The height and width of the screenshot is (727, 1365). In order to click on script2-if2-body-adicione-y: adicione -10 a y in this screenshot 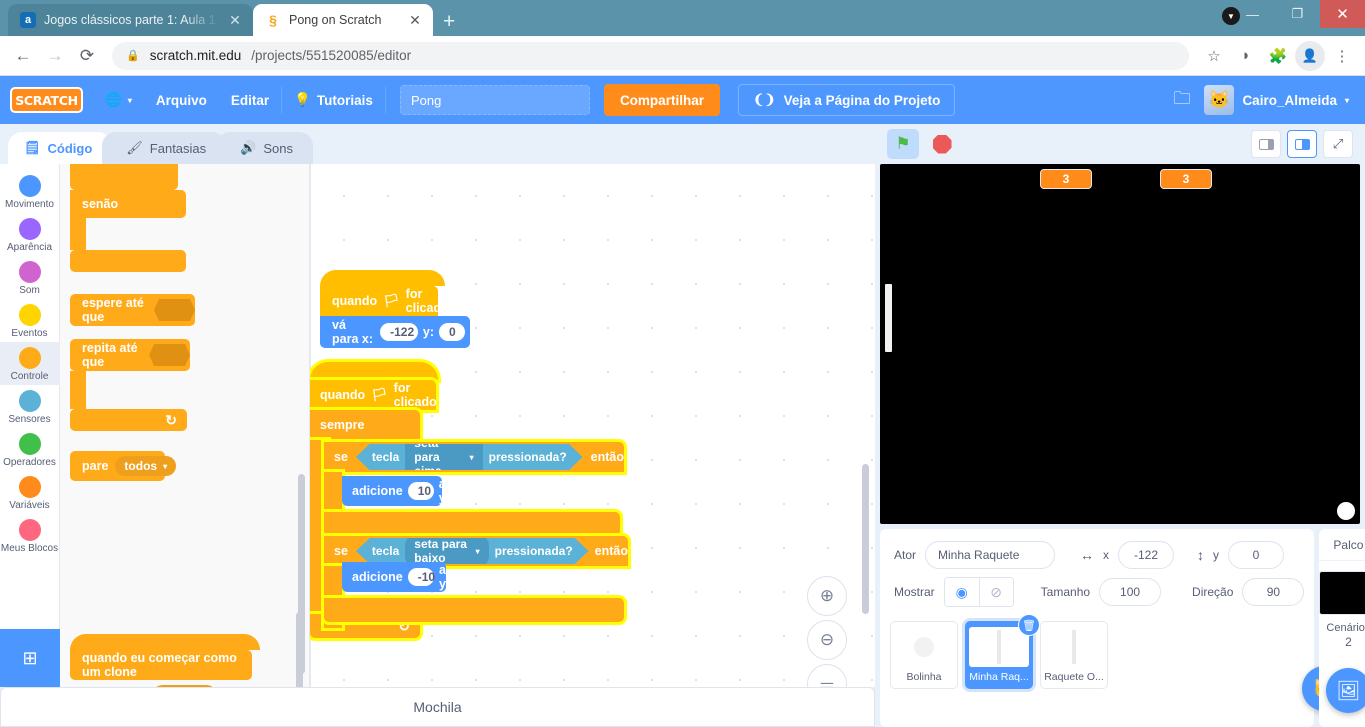, I will do `click(394, 577)`.